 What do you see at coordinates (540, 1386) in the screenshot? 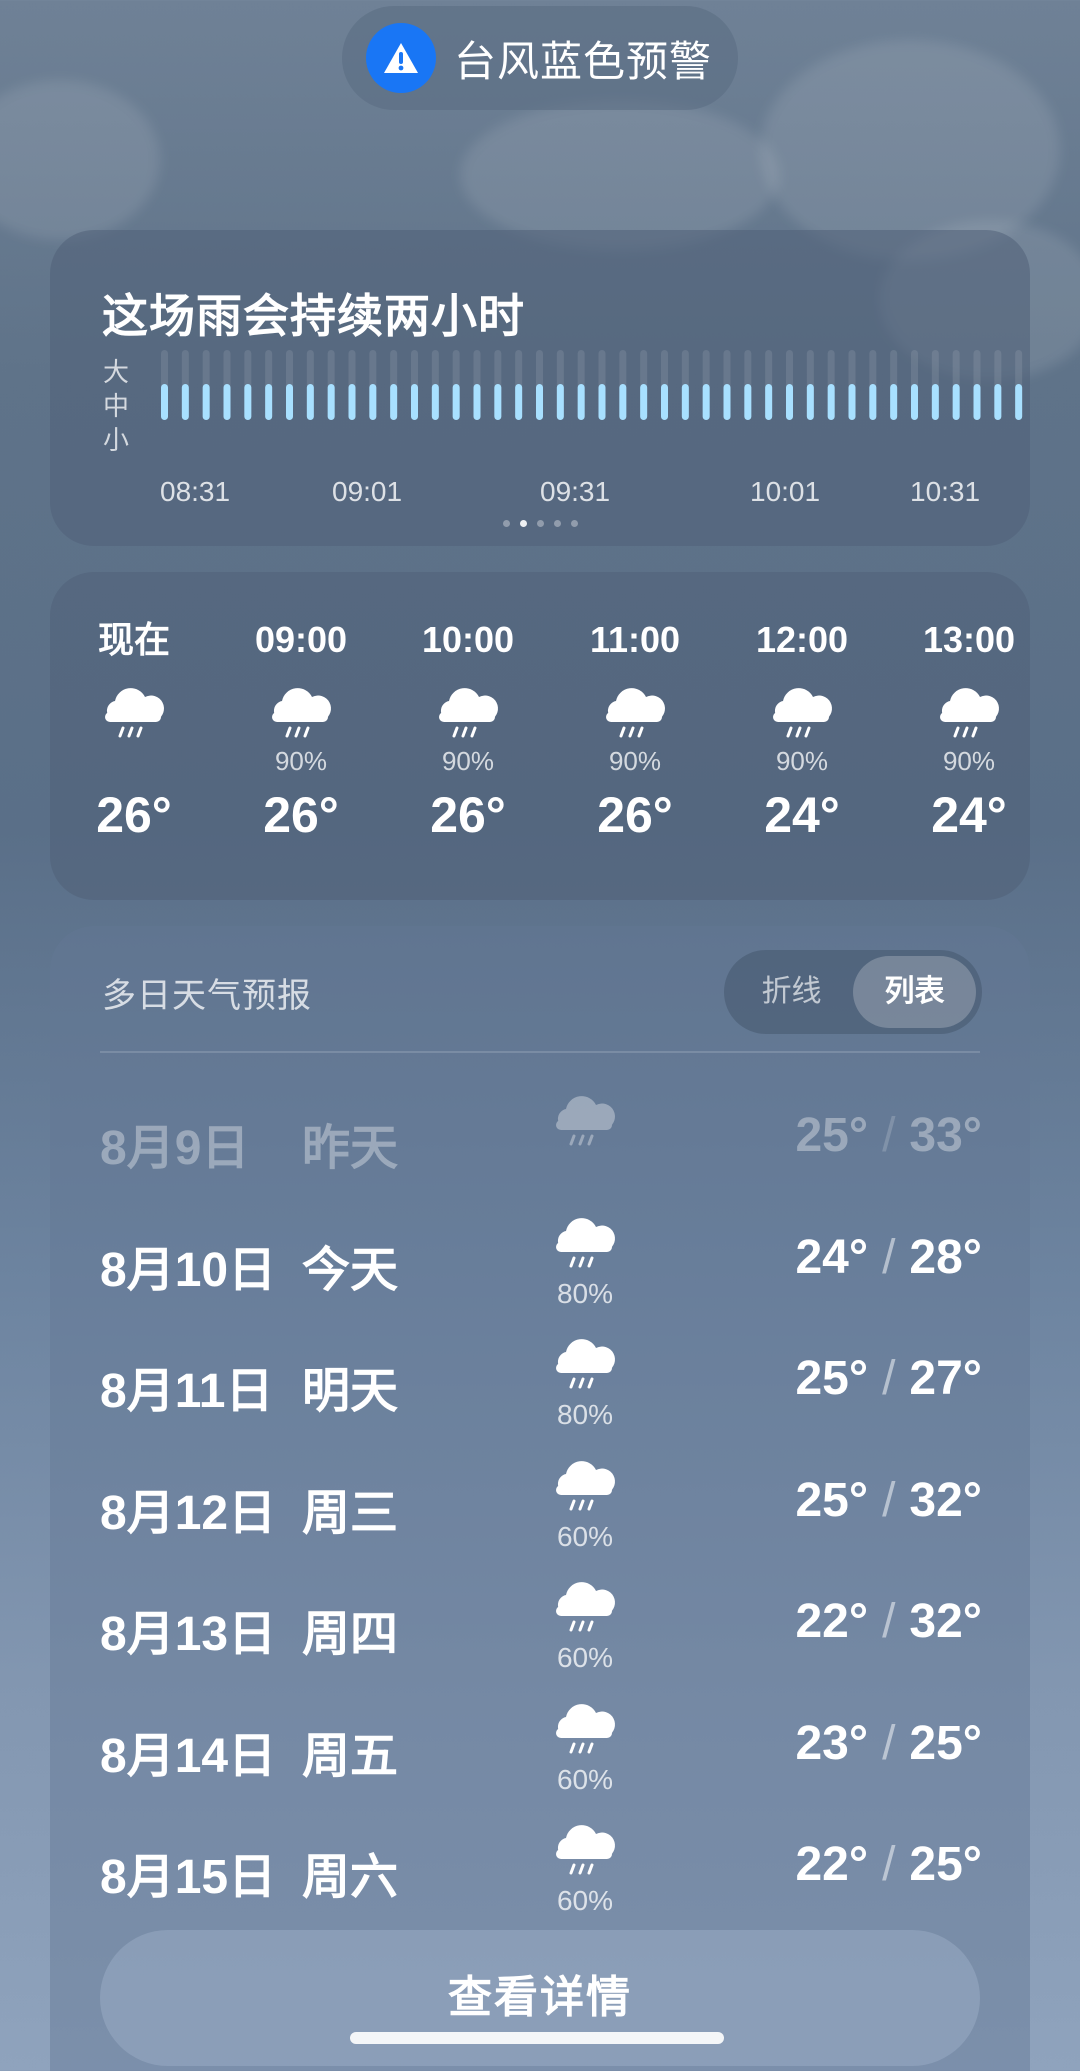
I see `day-row: 8月11日 明天 80% 25°/27°` at bounding box center [540, 1386].